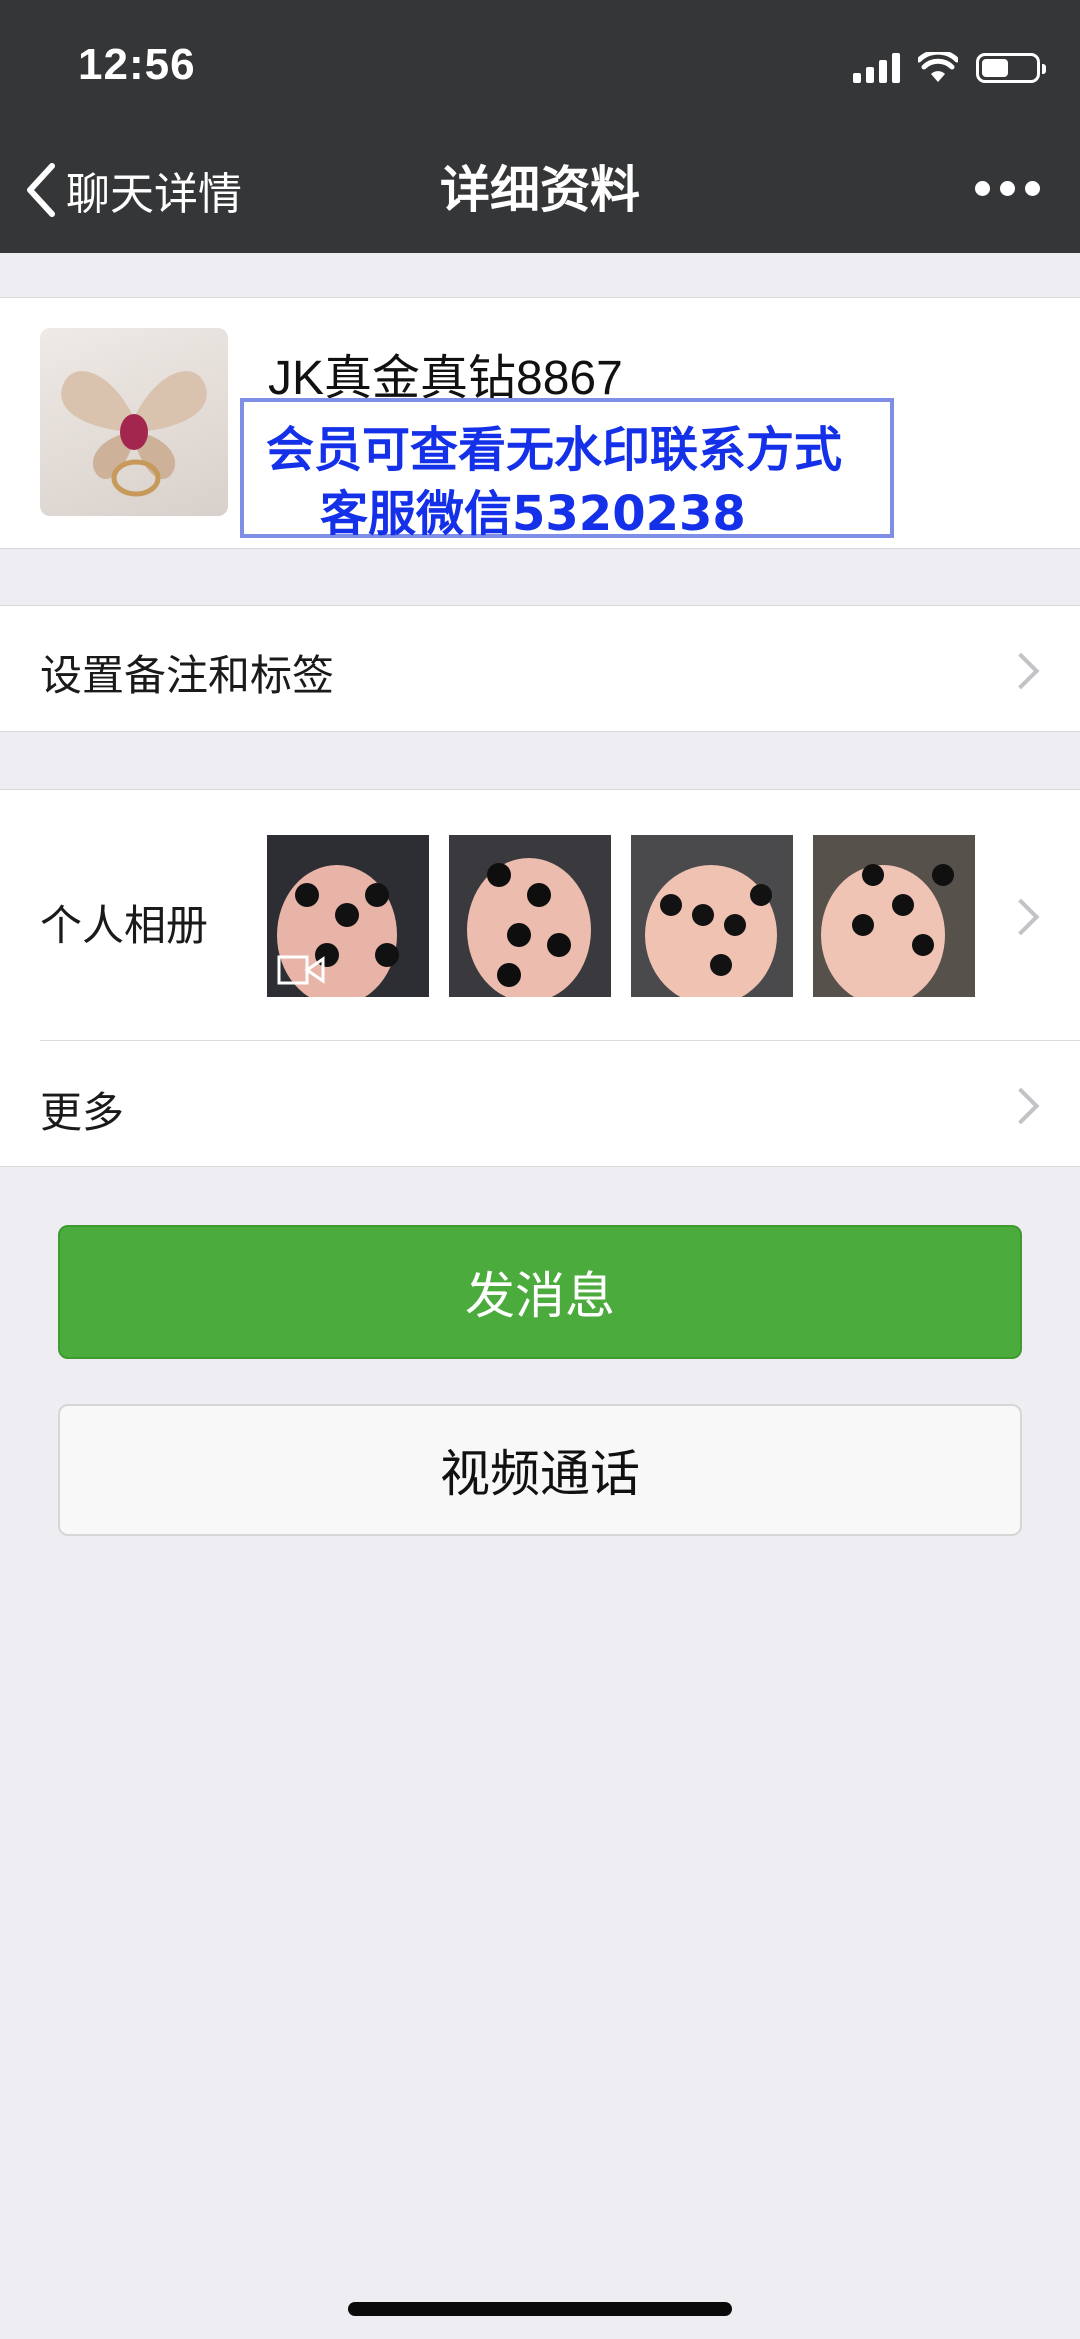 The height and width of the screenshot is (2339, 1080). What do you see at coordinates (137, 64) in the screenshot?
I see `status-time: 12:56` at bounding box center [137, 64].